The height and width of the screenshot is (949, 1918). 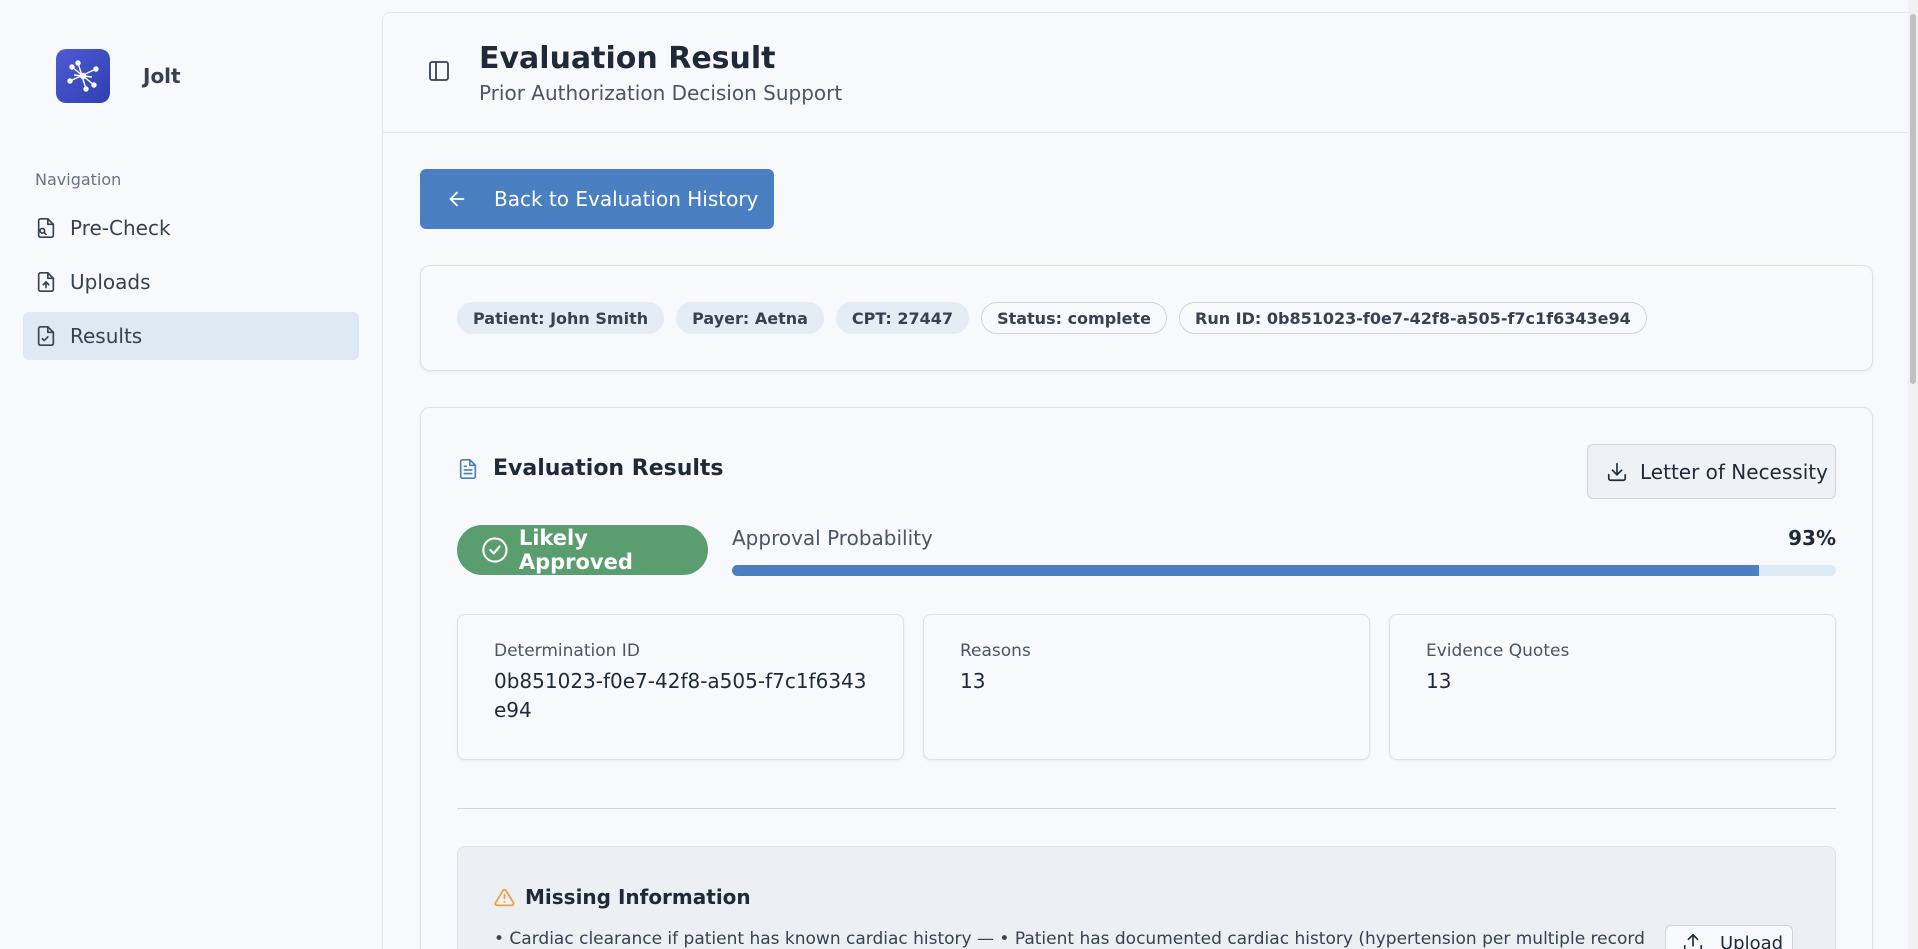 I want to click on stat-label: Evidence Quotes, so click(x=1498, y=651).